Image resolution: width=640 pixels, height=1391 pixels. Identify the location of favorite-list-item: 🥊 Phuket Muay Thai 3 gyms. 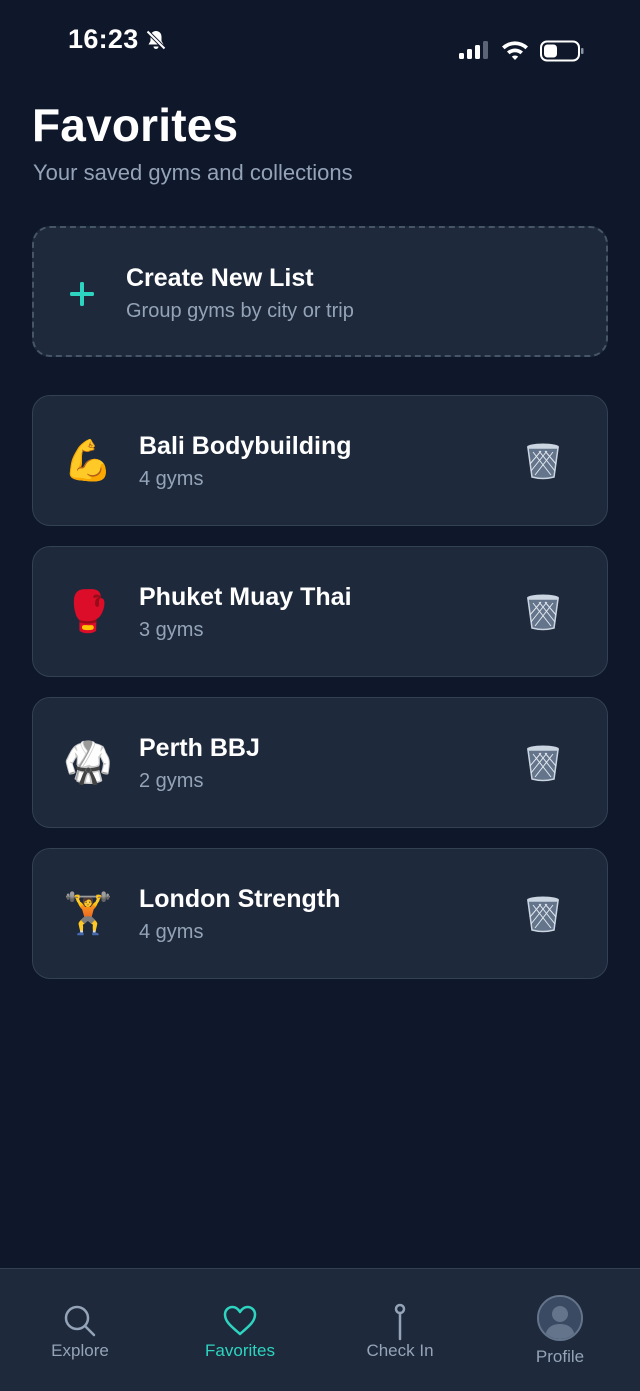
(320, 611).